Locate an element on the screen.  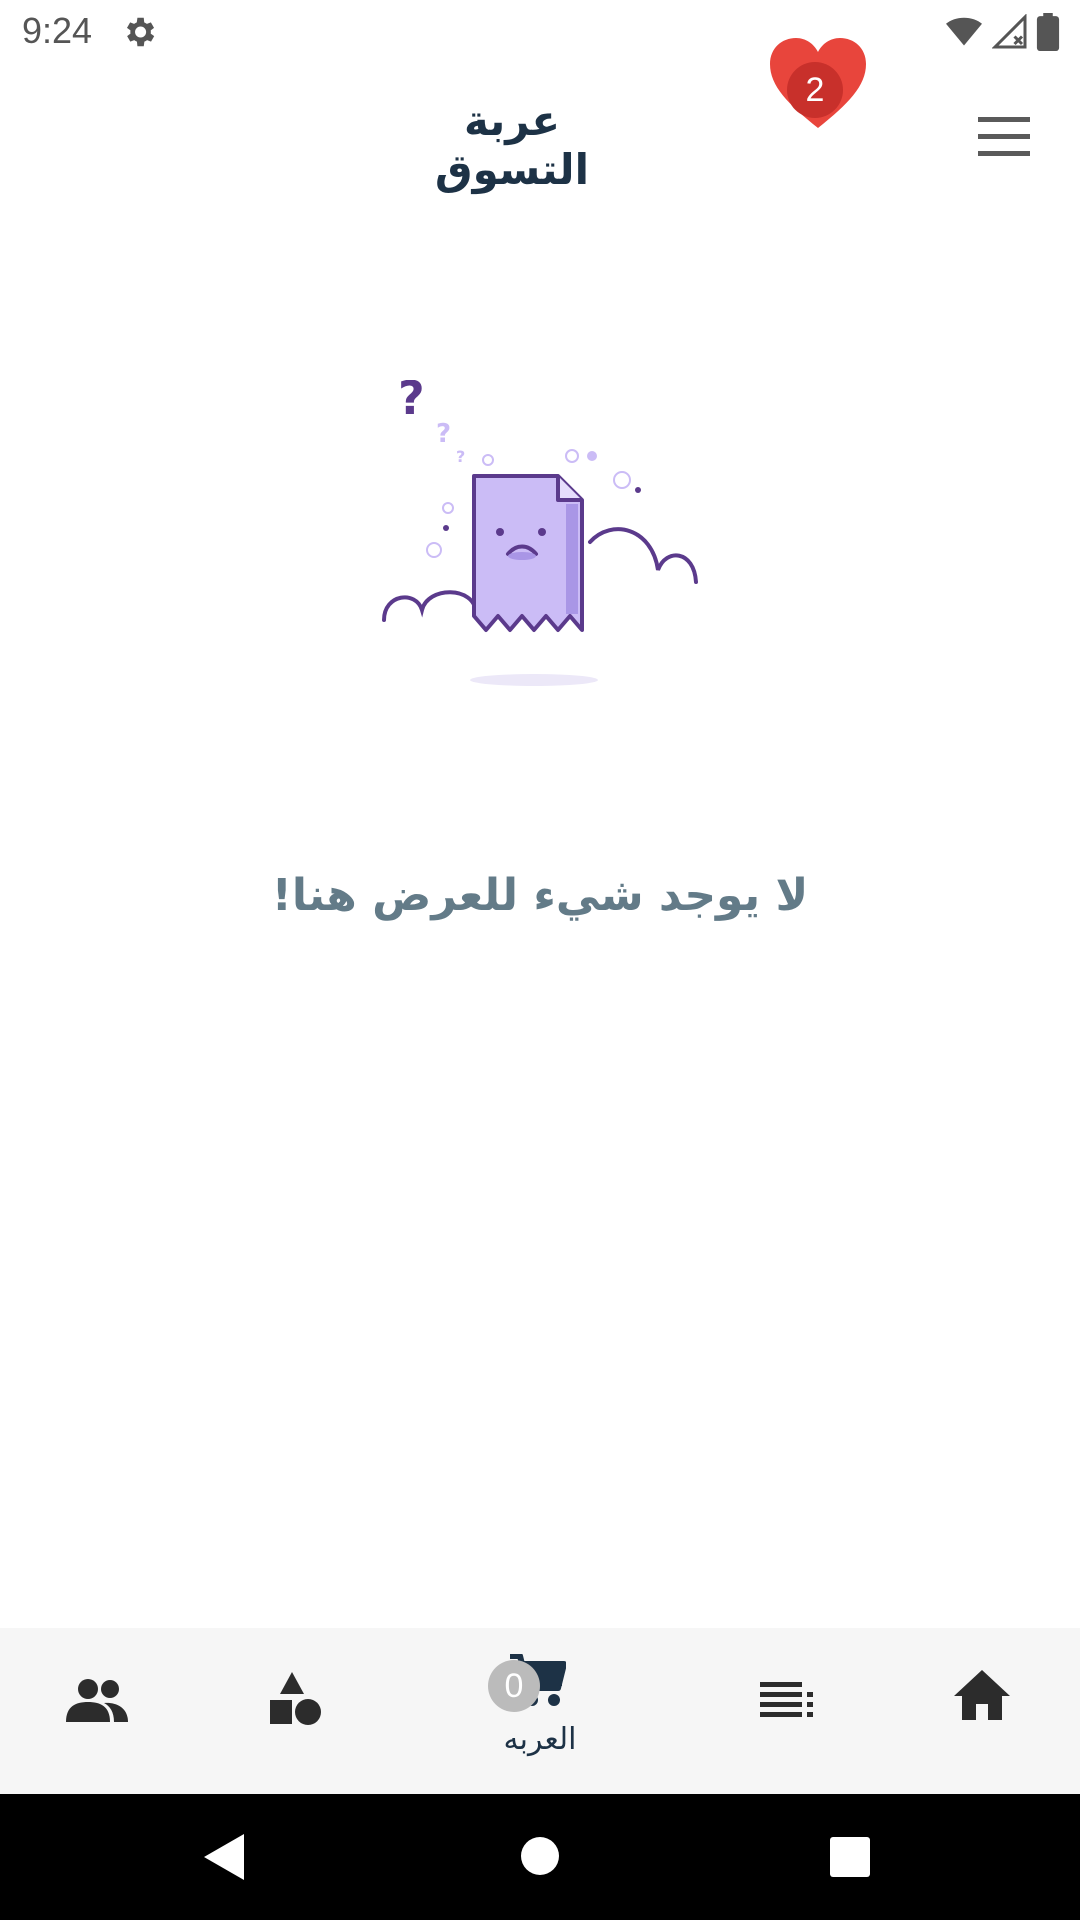
empty-state-message: لا يوجد شيء للعرض هنا! is located at coordinates (540, 895).